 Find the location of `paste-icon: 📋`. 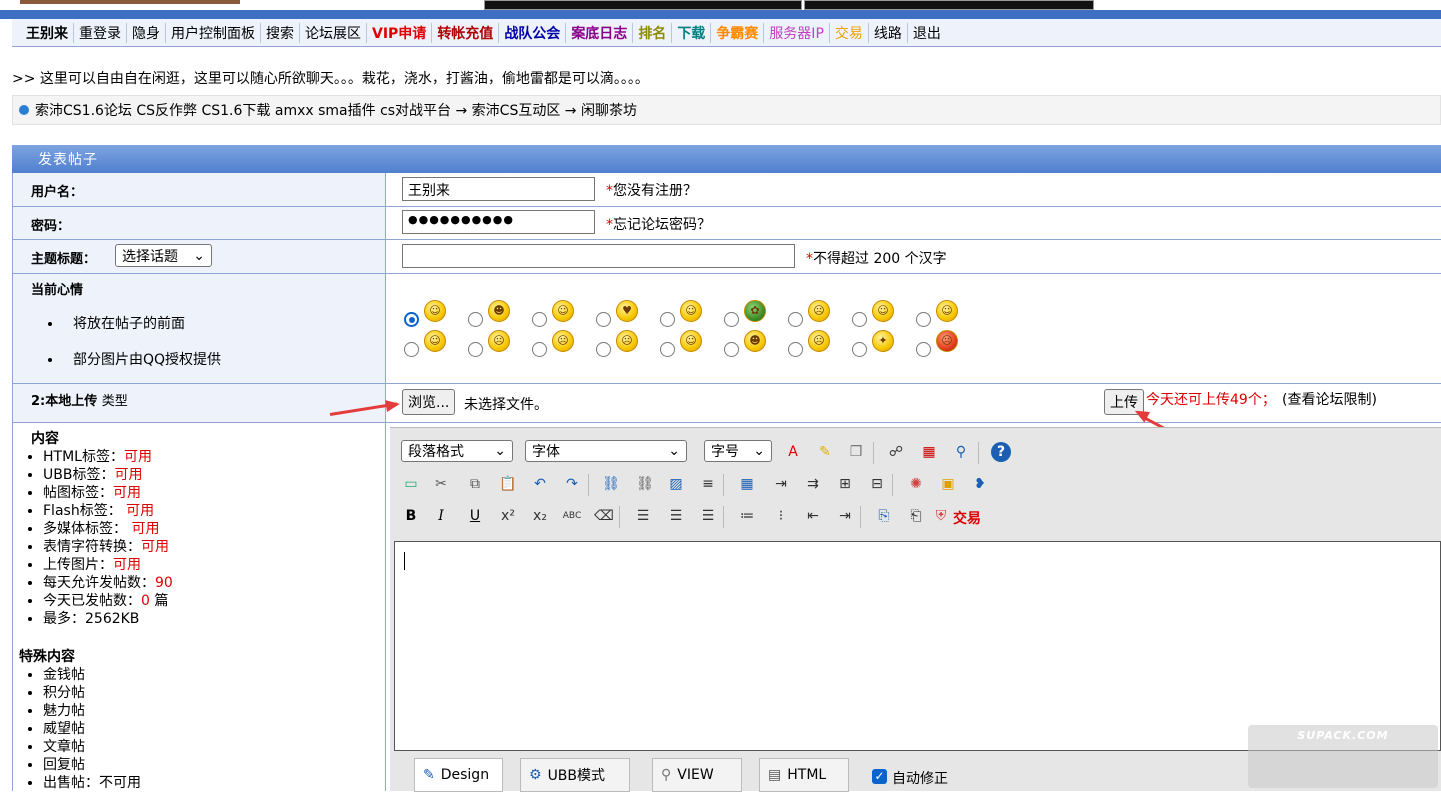

paste-icon: 📋 is located at coordinates (508, 484).